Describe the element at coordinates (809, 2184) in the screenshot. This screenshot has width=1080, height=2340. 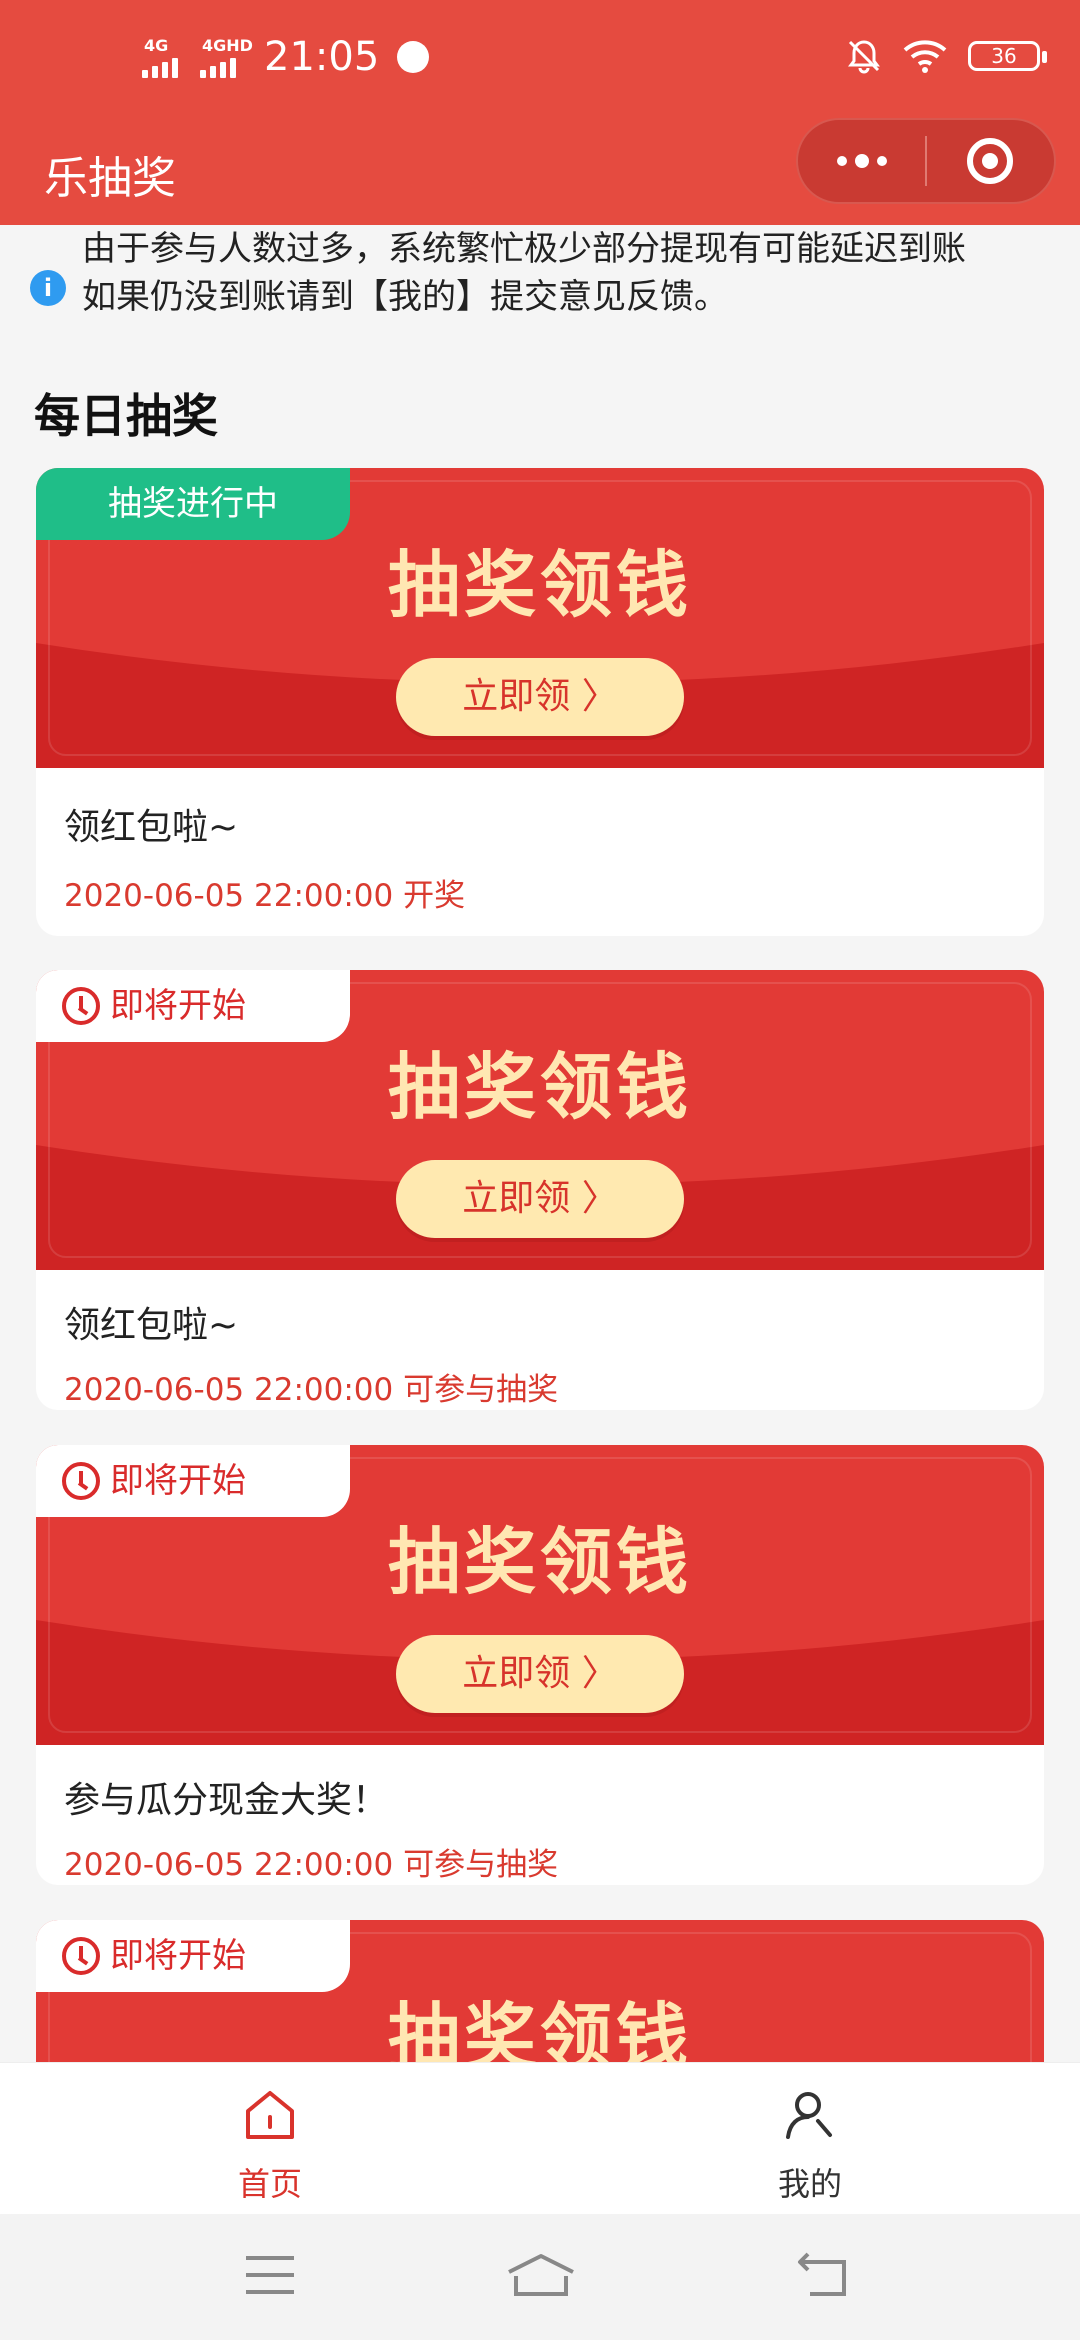
I see `tab-mine-label: 我的` at that location.